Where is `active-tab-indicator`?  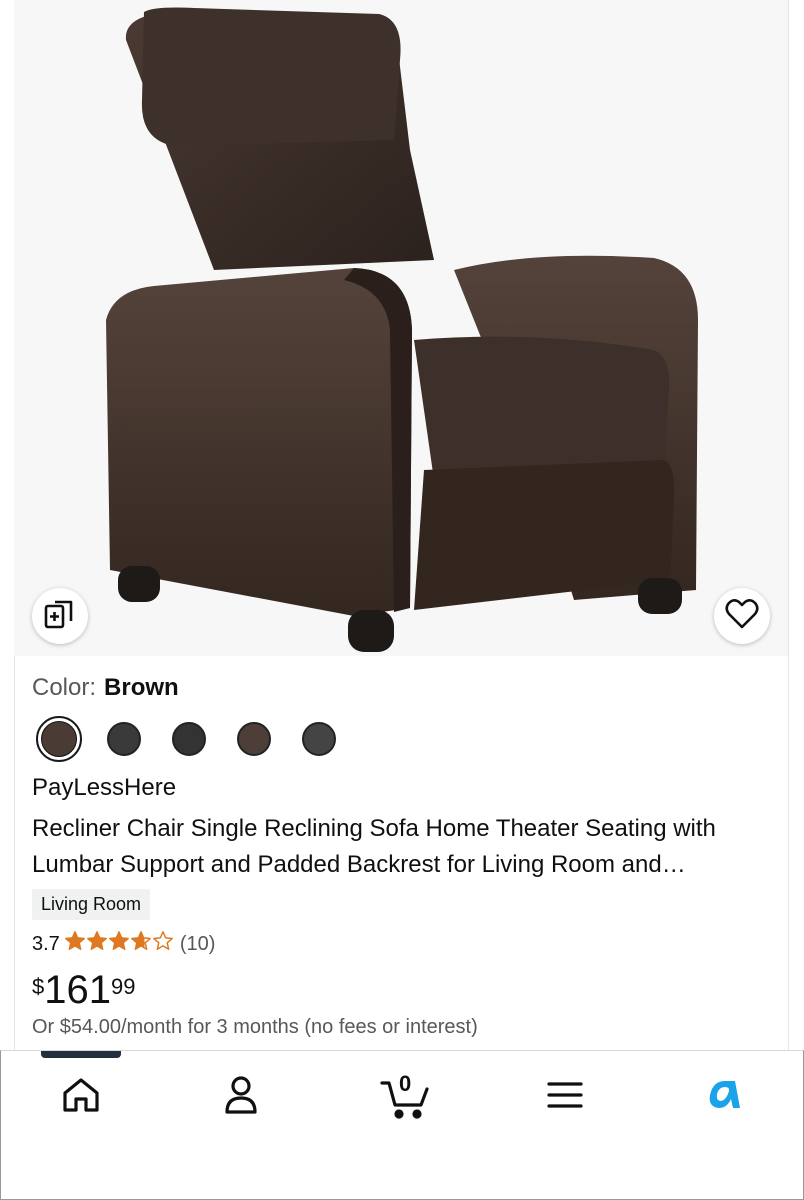
active-tab-indicator is located at coordinates (81, 1054).